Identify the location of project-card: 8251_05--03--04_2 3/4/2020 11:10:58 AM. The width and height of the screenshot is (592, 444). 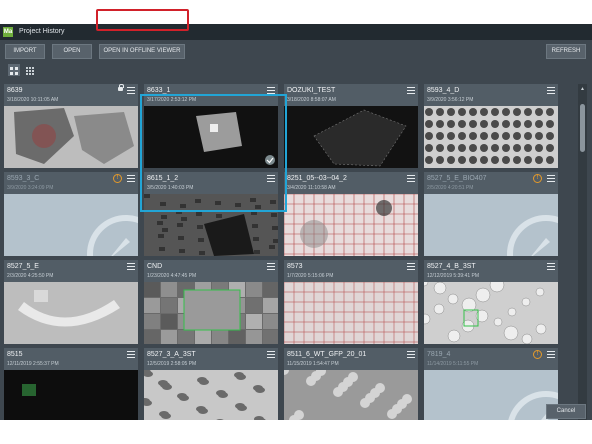
(351, 214).